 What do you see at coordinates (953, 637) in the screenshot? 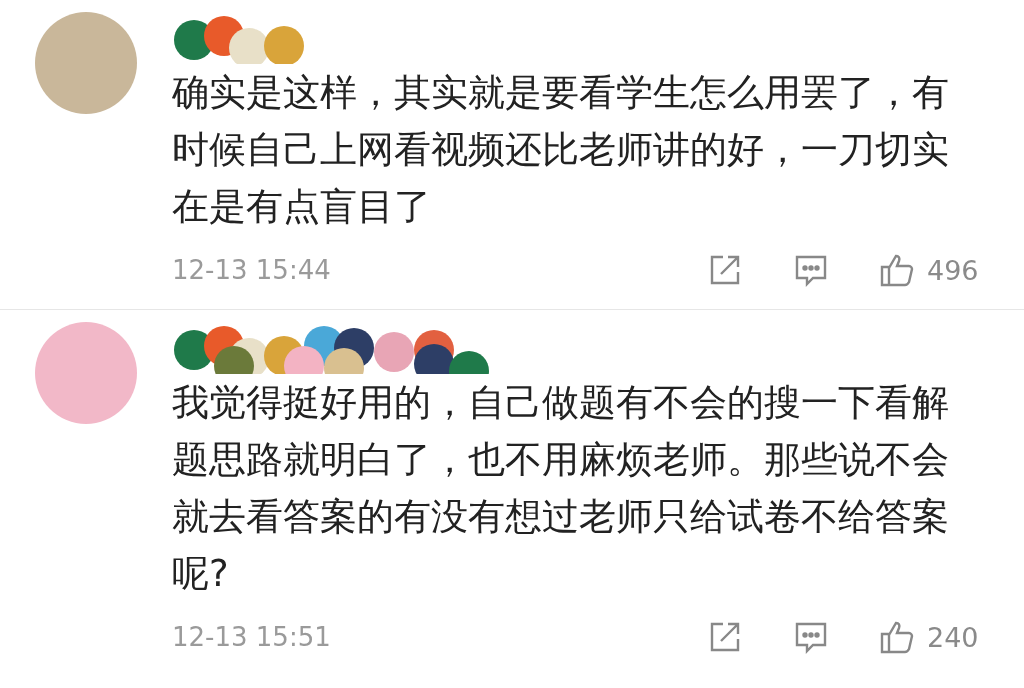
I see `like-count: 240` at bounding box center [953, 637].